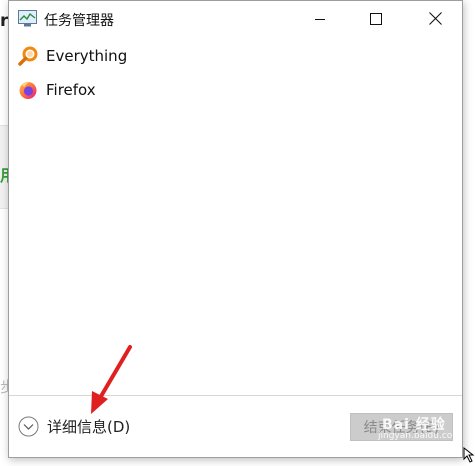 The width and height of the screenshot is (475, 466). I want to click on minimize-icon, so click(320, 19).